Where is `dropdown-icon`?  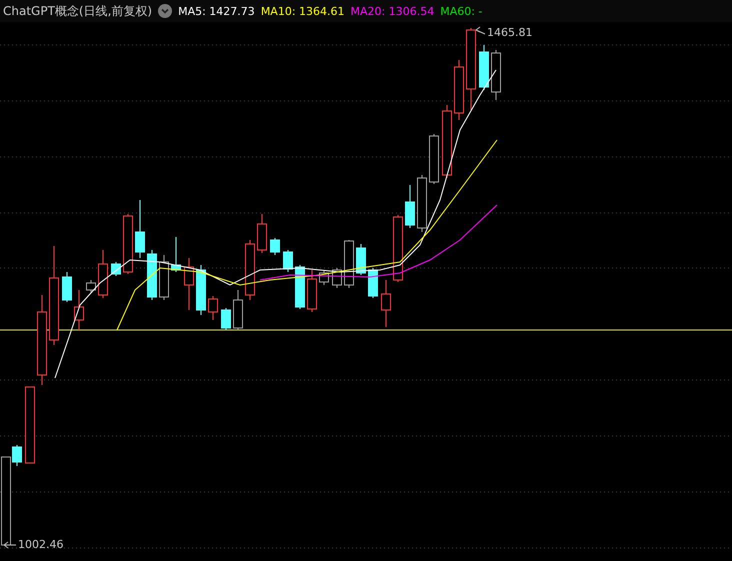
dropdown-icon is located at coordinates (165, 11).